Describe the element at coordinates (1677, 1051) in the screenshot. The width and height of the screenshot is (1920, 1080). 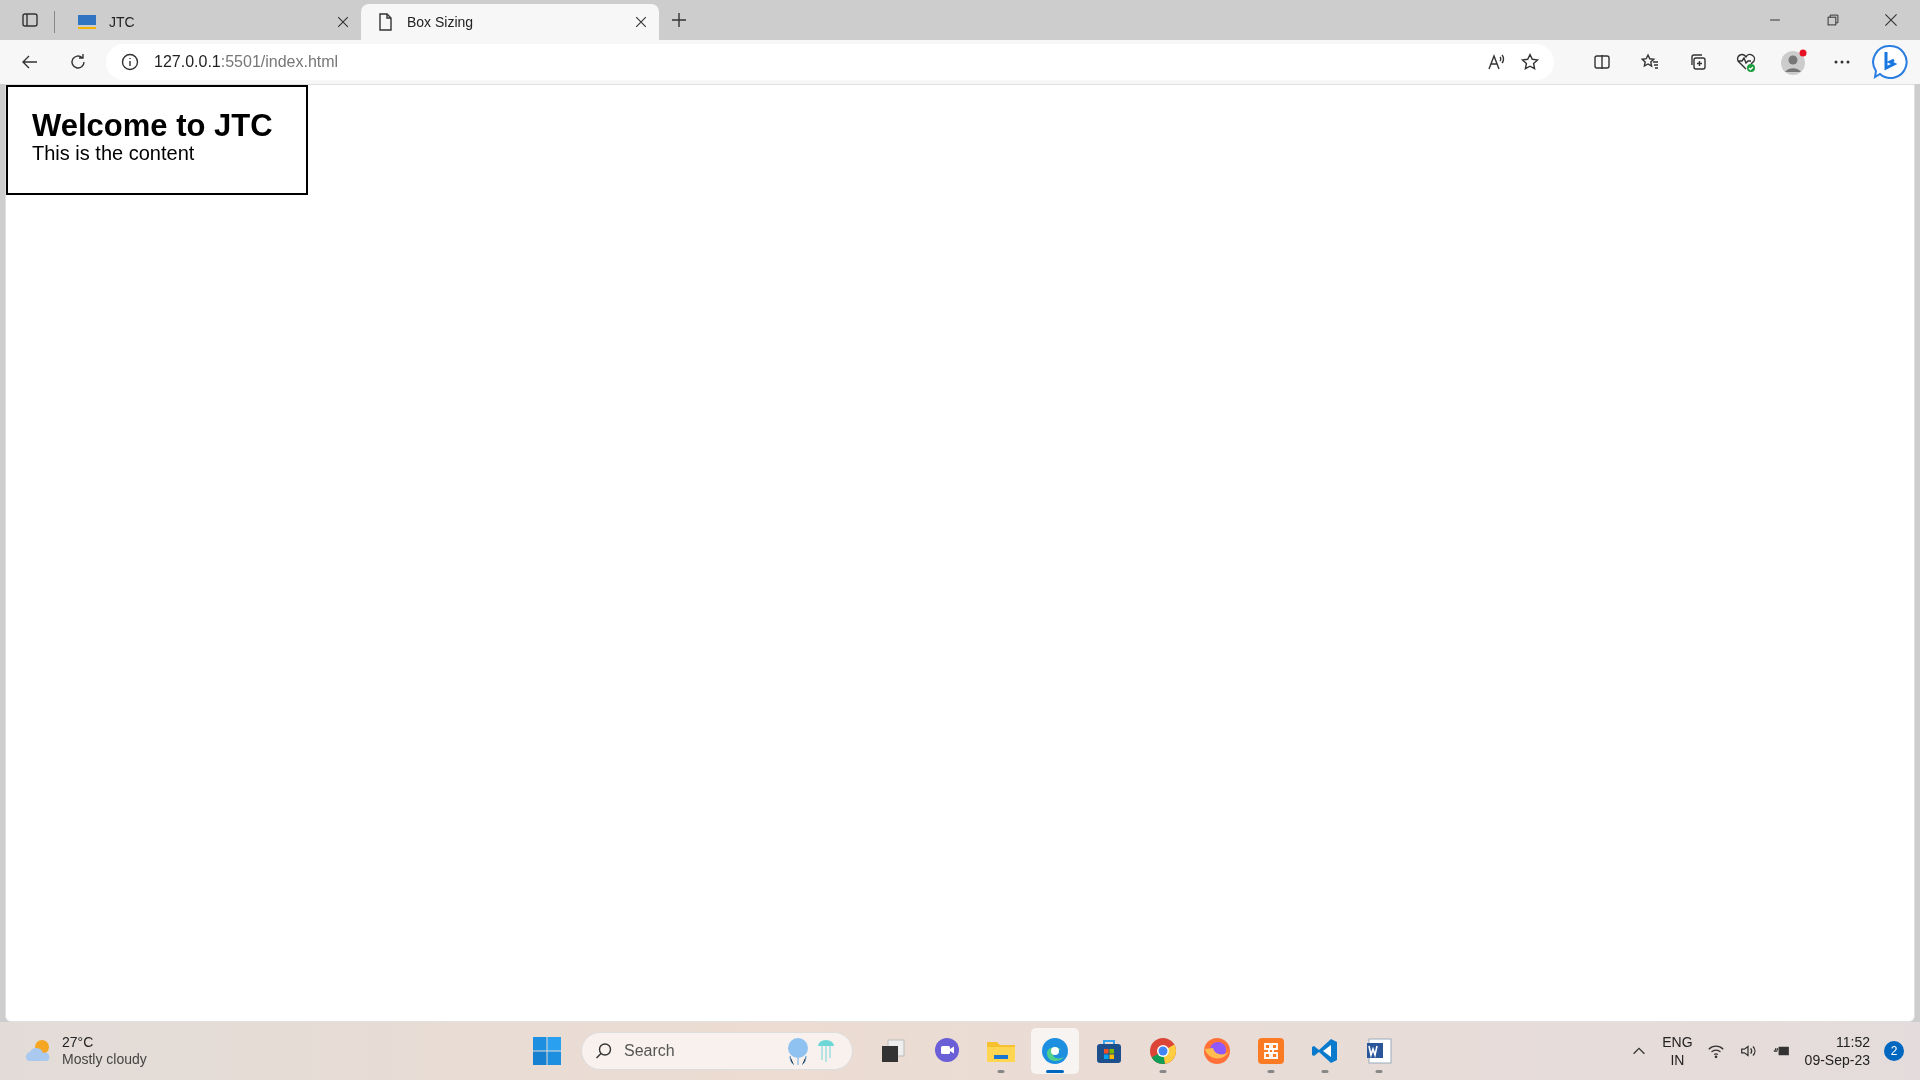
I see `language-indicator: ENG IN` at that location.